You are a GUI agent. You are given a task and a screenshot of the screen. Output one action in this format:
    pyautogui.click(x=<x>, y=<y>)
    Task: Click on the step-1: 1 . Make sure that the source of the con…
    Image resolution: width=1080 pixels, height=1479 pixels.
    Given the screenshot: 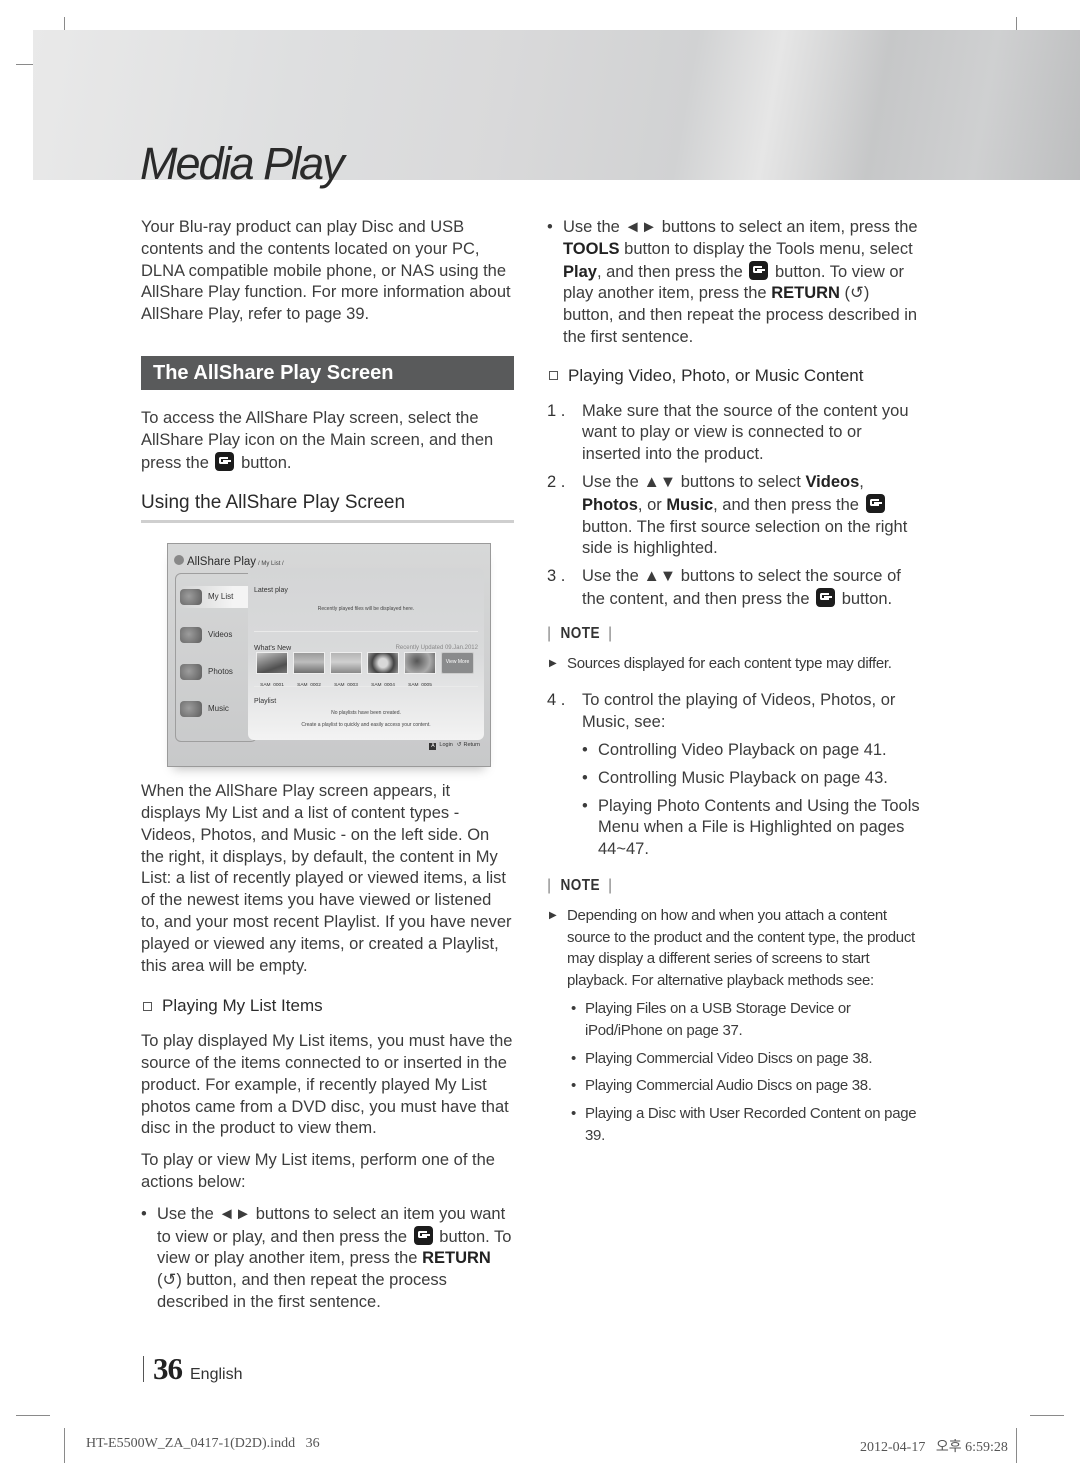 What is the action you would take?
    pyautogui.click(x=728, y=432)
    